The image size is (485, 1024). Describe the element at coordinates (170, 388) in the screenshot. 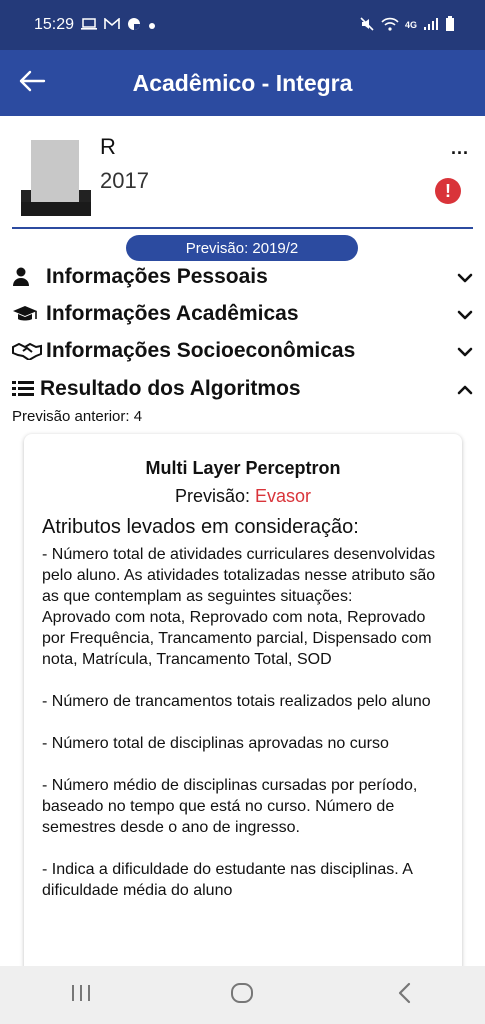

I see `section-label: Resultado dos Algoritmos` at that location.